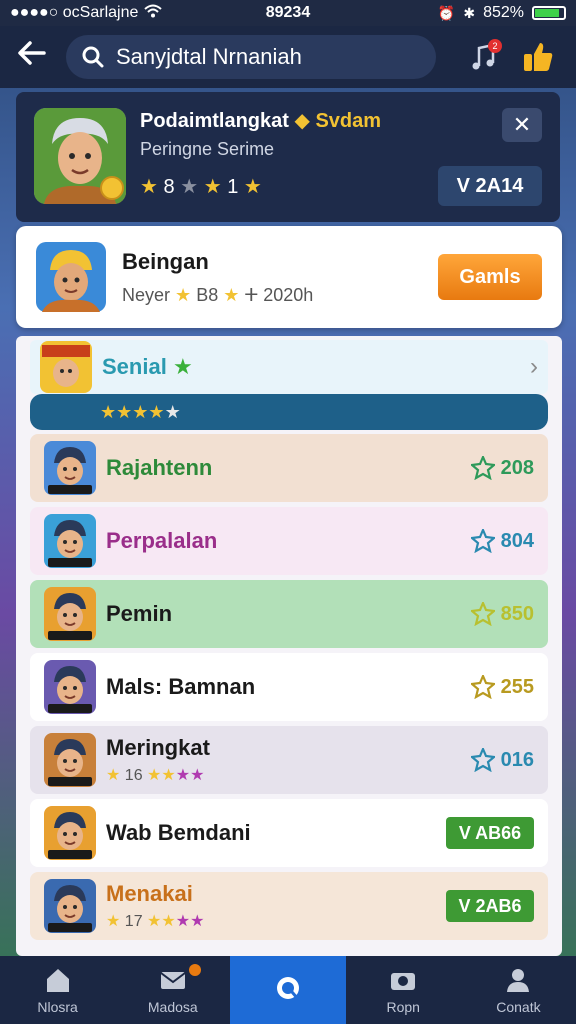 The width and height of the screenshot is (576, 1024). What do you see at coordinates (446, 12) in the screenshot?
I see `alarm-icon: ⏰` at bounding box center [446, 12].